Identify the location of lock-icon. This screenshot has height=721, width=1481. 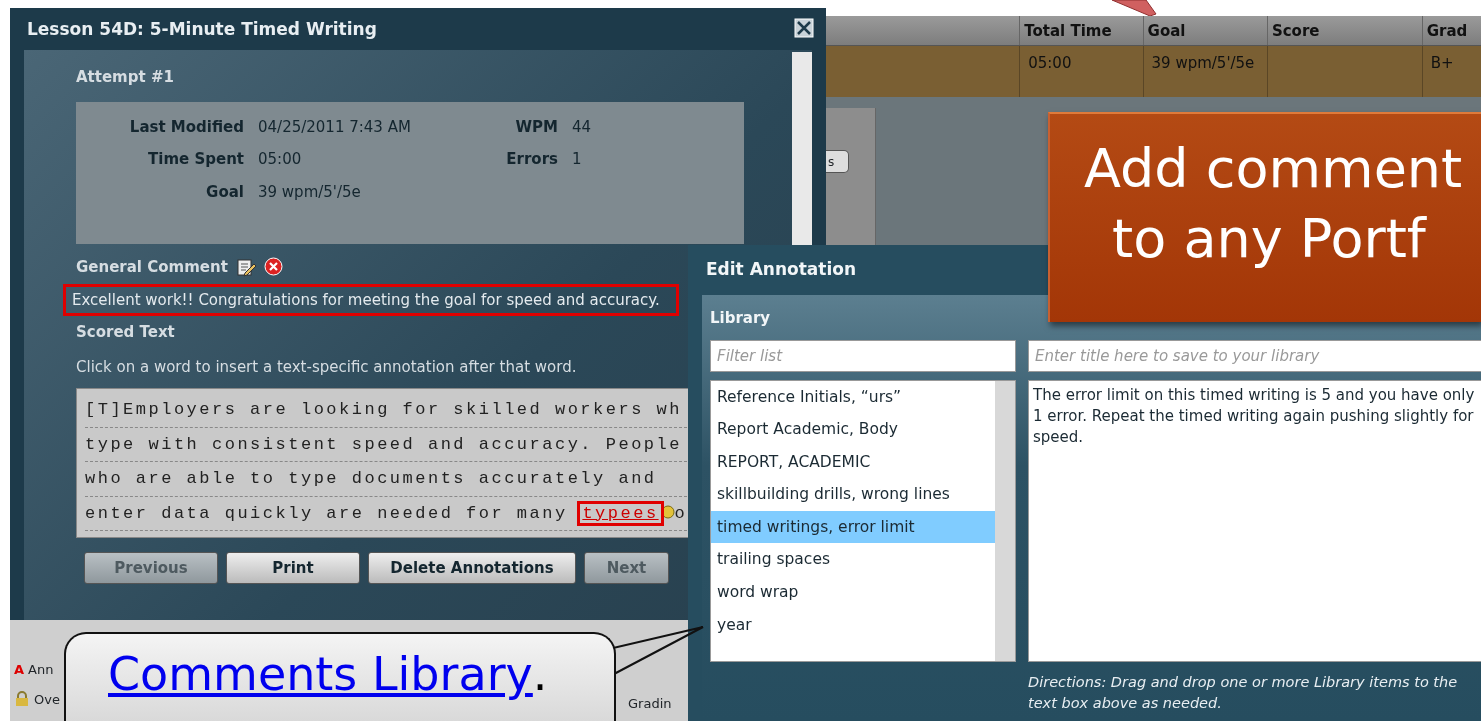
(22, 699).